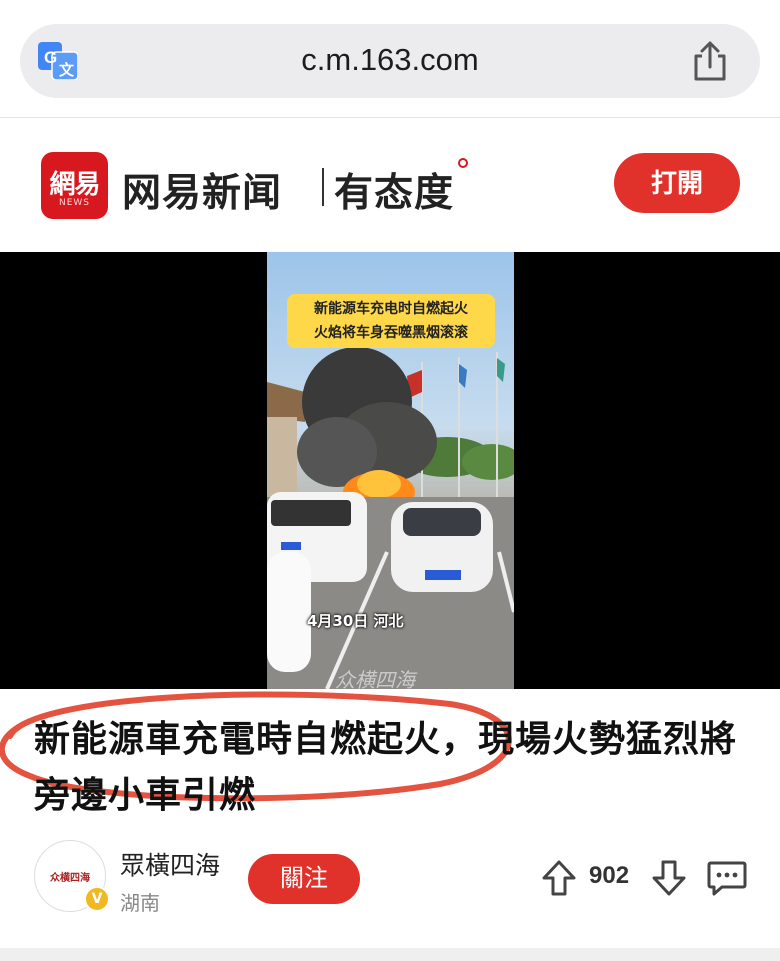 The height and width of the screenshot is (961, 780). Describe the element at coordinates (394, 193) in the screenshot. I see `brand-slogan: 有态度` at that location.